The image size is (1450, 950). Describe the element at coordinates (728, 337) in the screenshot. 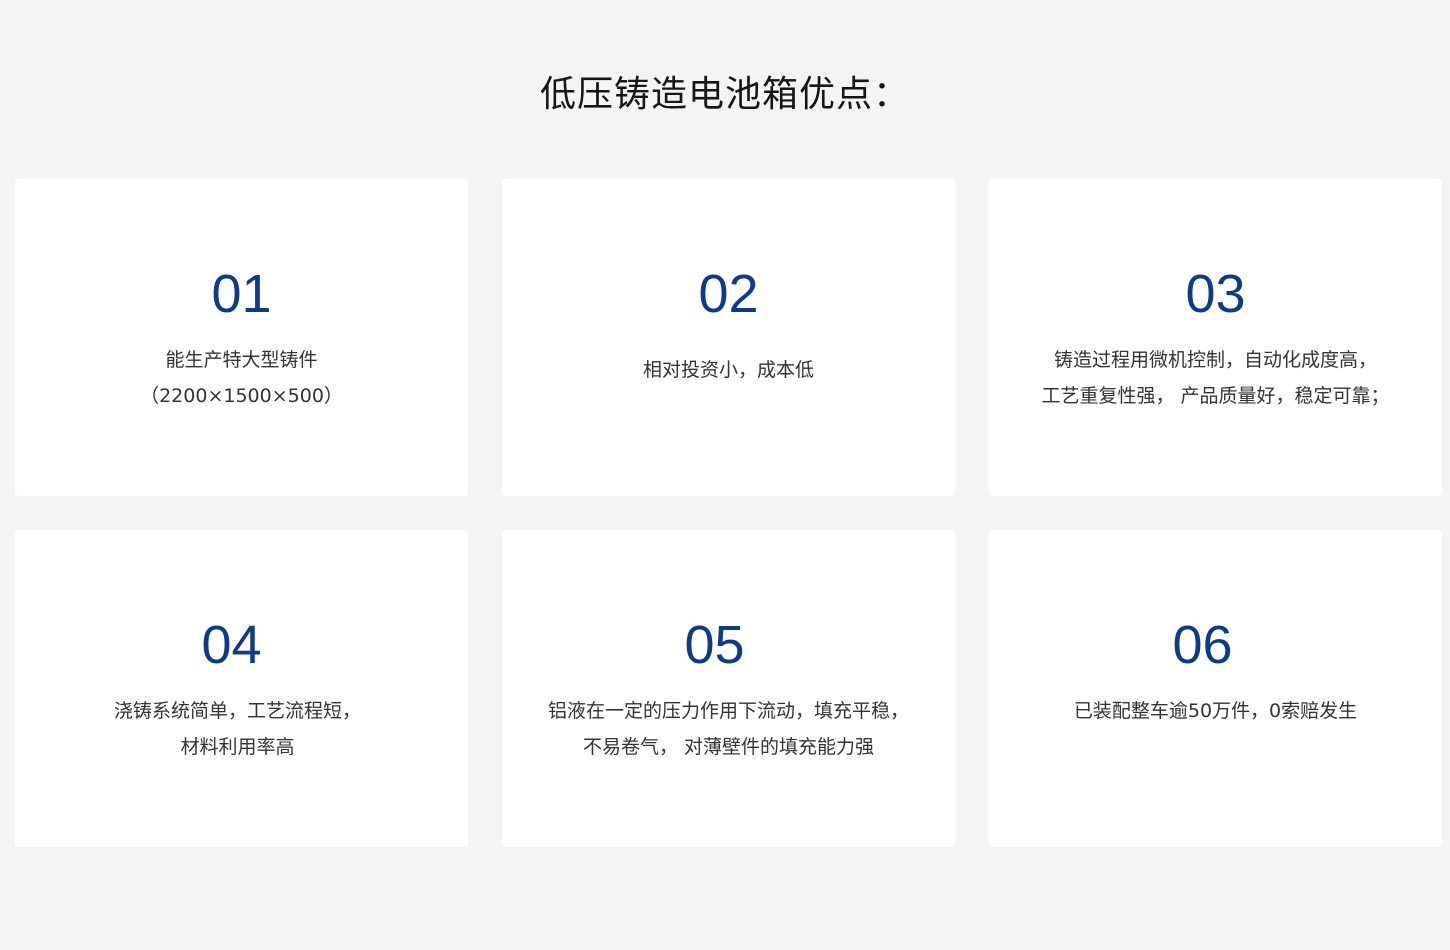

I see `advantage-card-02: 02 相对投资小，成本低` at that location.